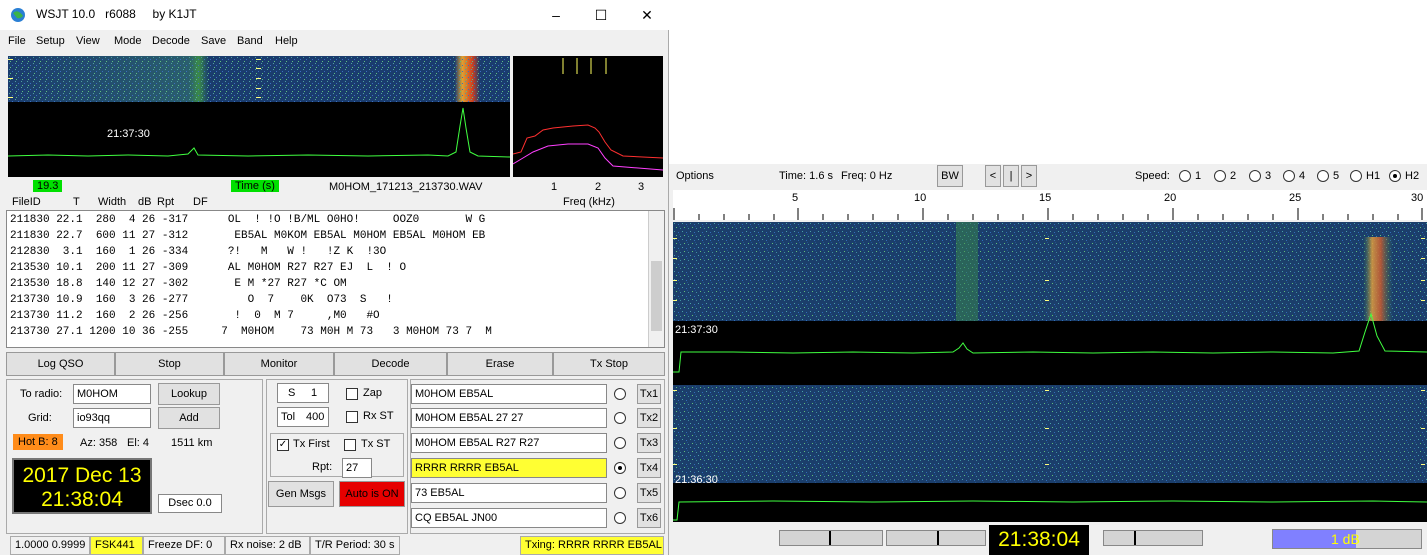 Image resolution: width=1427 pixels, height=555 pixels. Describe the element at coordinates (1395, 176) in the screenshot. I see `speed-radio-h2` at that location.